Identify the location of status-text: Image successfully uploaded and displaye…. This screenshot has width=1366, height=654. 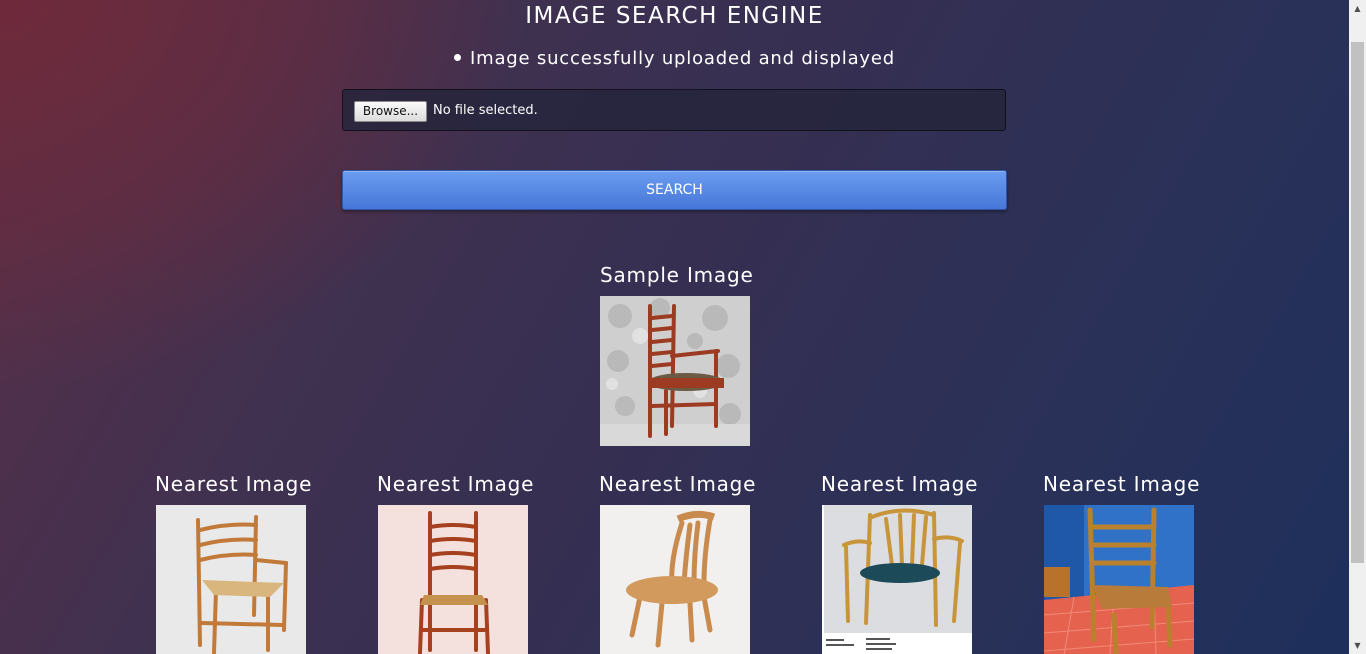
(682, 58).